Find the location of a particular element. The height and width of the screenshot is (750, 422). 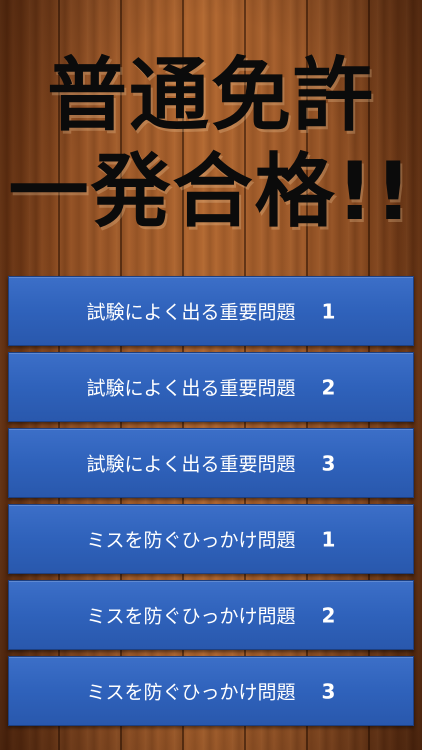

trick-questions-3-button: ミスを防ぐひっかけ問題 3 is located at coordinates (211, 691).